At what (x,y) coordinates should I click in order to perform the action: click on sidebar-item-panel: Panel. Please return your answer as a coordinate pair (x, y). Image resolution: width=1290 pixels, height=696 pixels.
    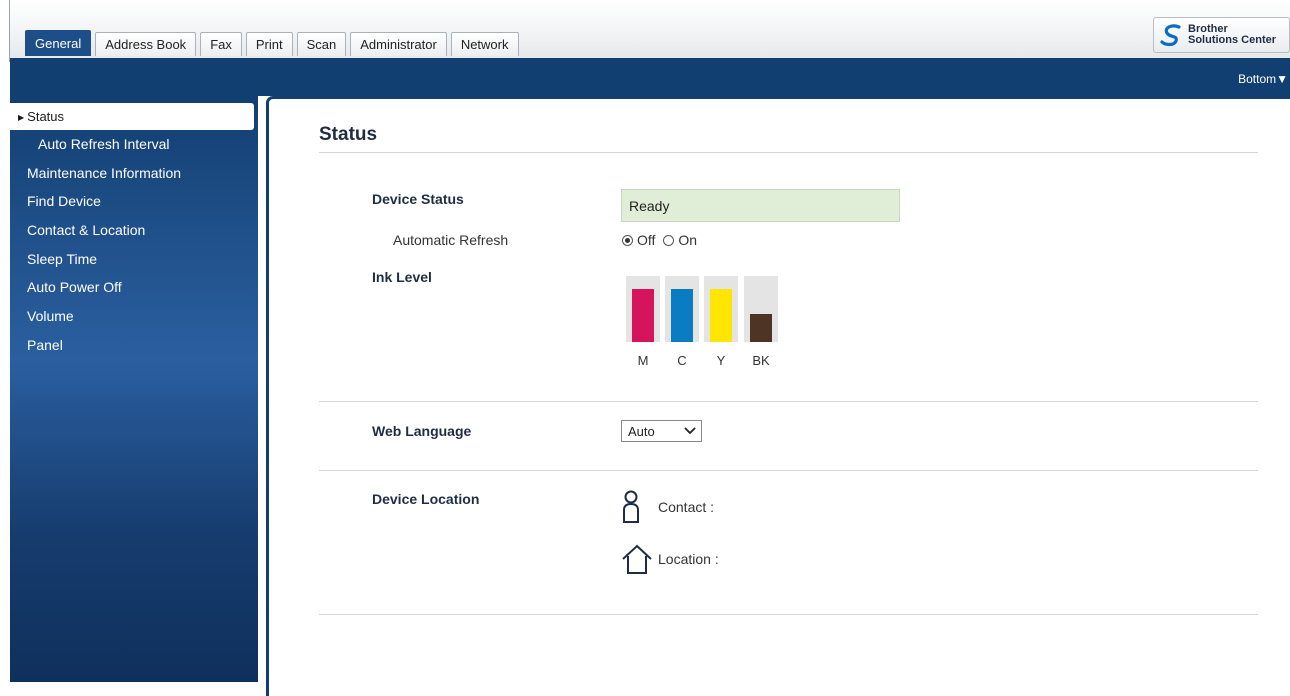
    Looking at the image, I should click on (45, 345).